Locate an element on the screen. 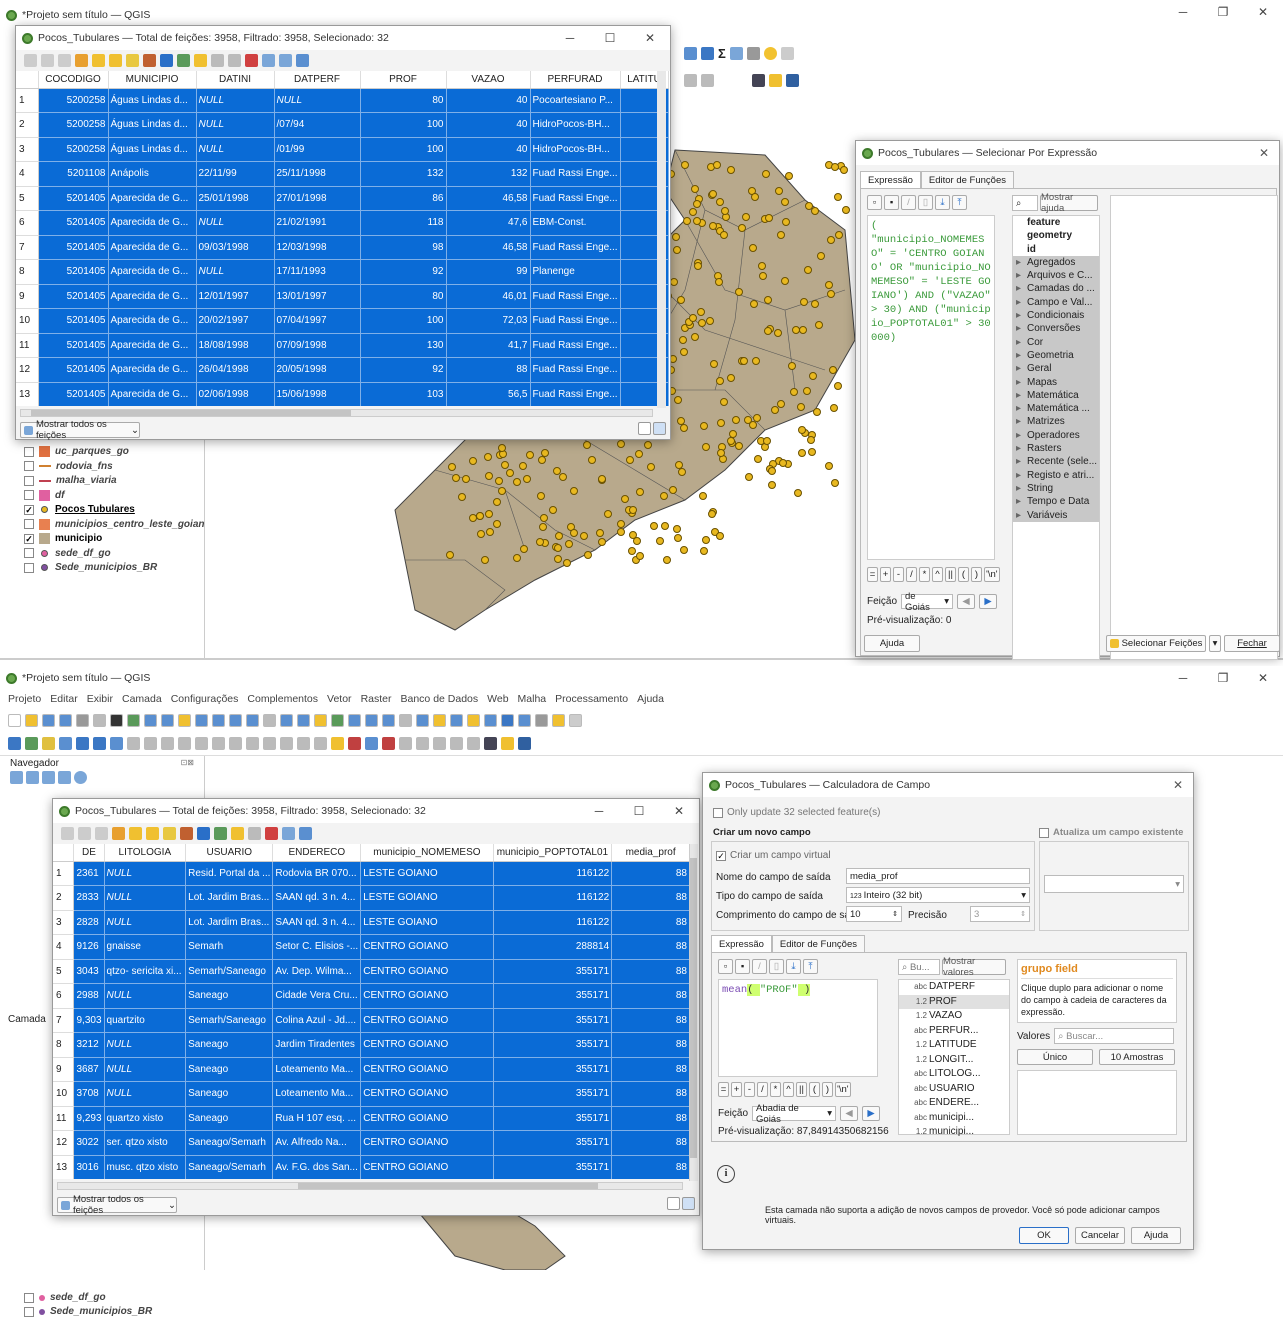 This screenshot has width=1283, height=1317. table-cell: 88 is located at coordinates (650, 1167).